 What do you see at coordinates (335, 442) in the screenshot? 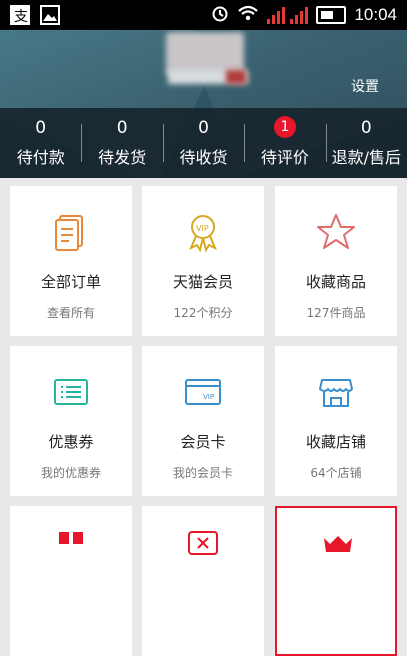
I see `card-title: 收藏店铺` at bounding box center [335, 442].